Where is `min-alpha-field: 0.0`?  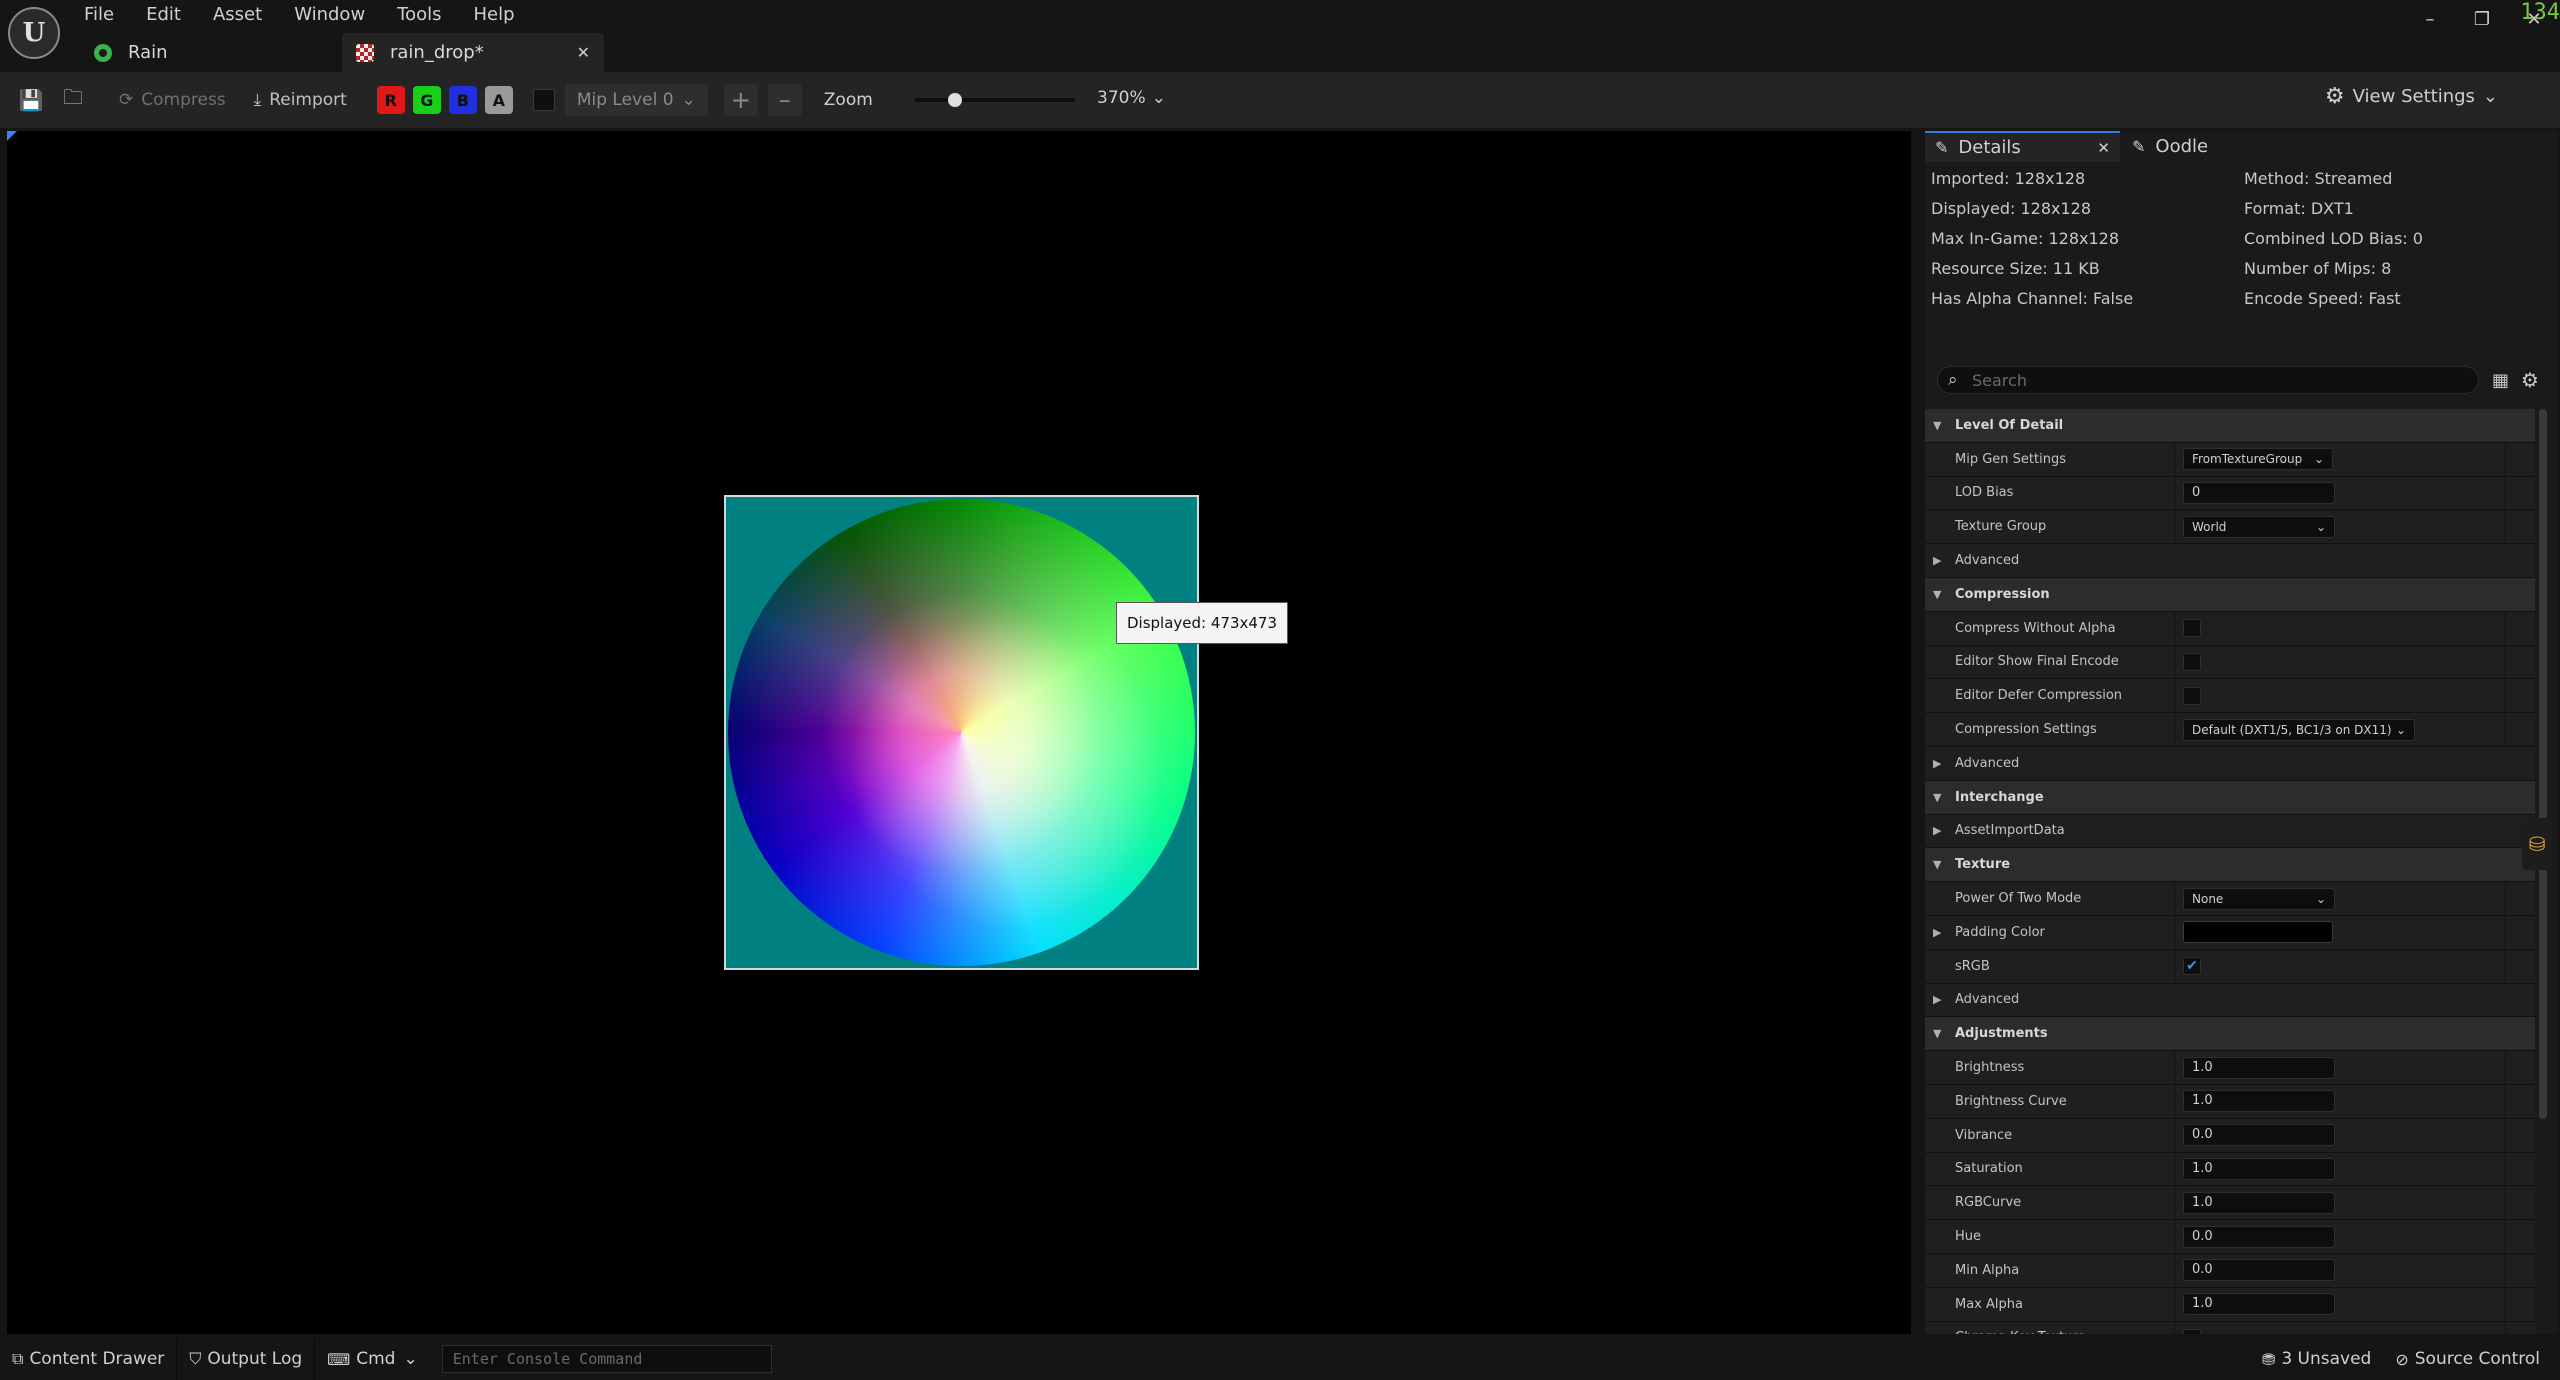 min-alpha-field: 0.0 is located at coordinates (2259, 1270).